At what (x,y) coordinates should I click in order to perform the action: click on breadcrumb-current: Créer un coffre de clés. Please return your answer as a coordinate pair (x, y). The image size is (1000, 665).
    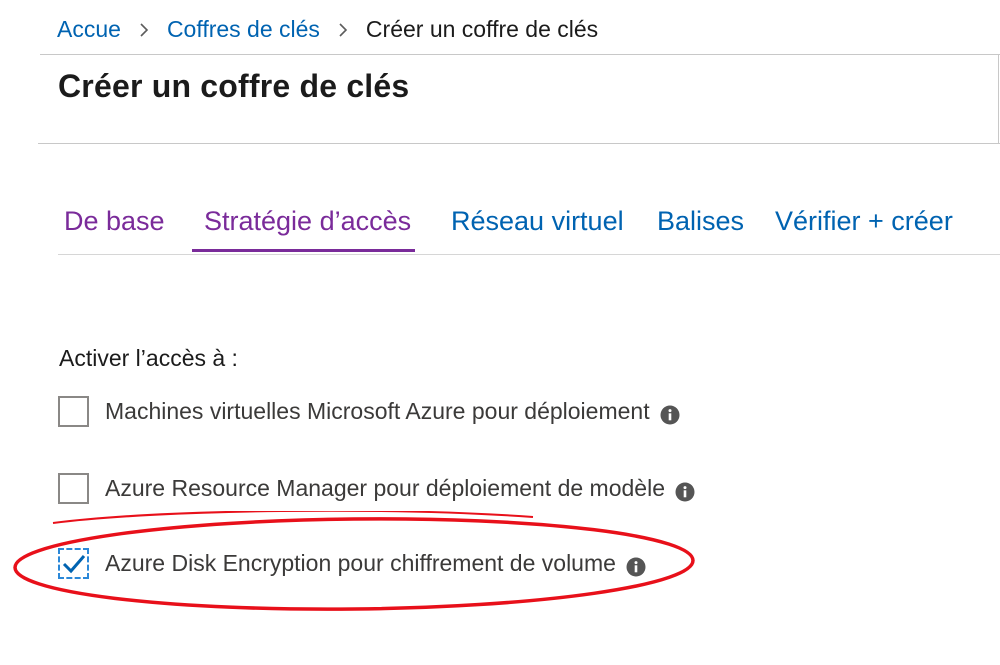
    Looking at the image, I should click on (482, 28).